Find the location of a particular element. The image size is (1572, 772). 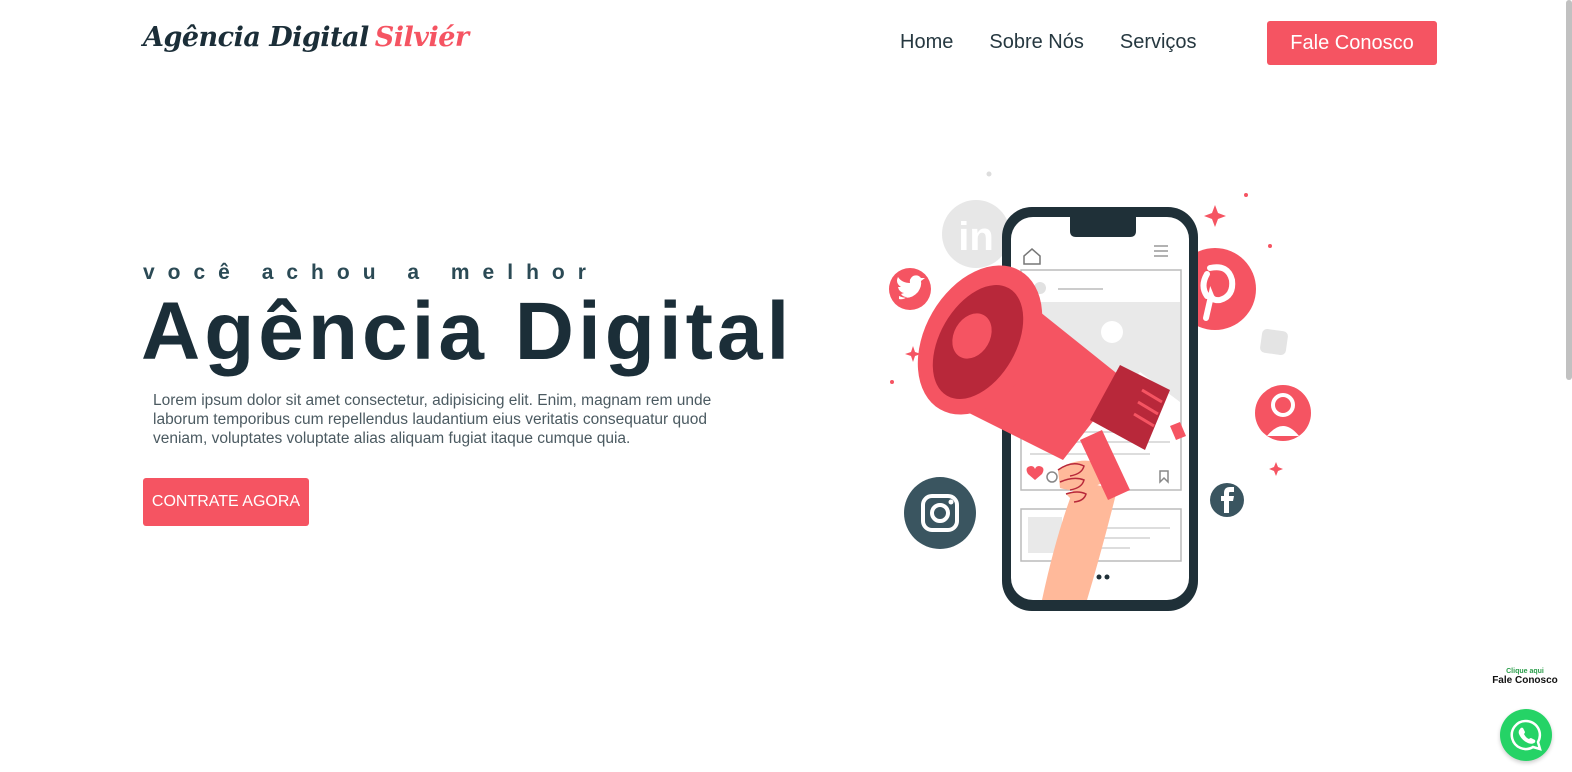

hero-kicker: você achou a melhor is located at coordinates (371, 272).